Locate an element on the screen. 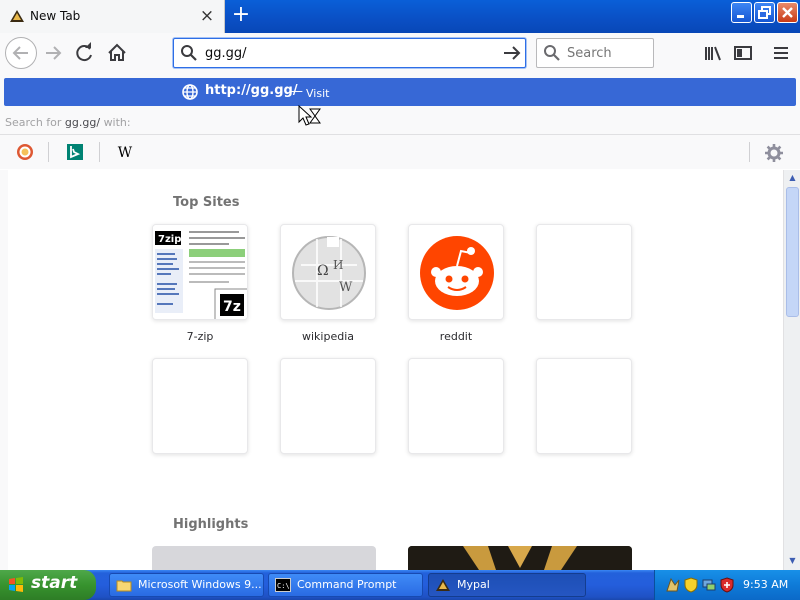 The image size is (800, 600). restore-icon is located at coordinates (764, 12).